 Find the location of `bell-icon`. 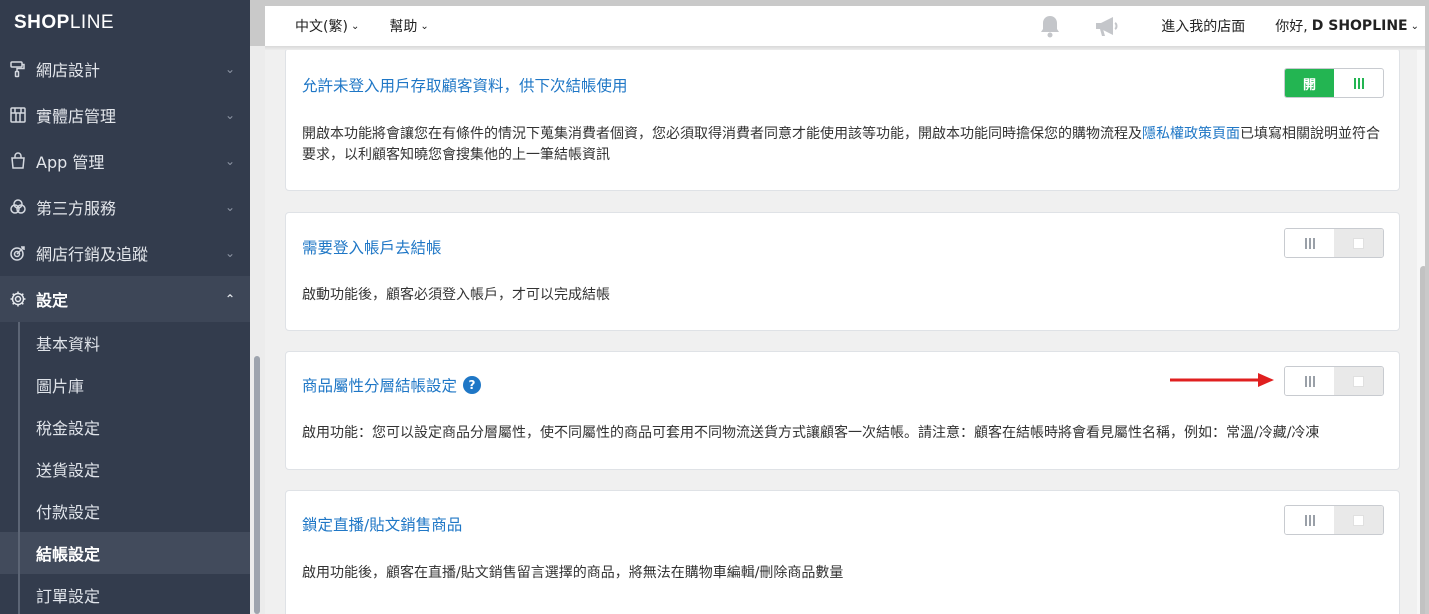

bell-icon is located at coordinates (1050, 26).